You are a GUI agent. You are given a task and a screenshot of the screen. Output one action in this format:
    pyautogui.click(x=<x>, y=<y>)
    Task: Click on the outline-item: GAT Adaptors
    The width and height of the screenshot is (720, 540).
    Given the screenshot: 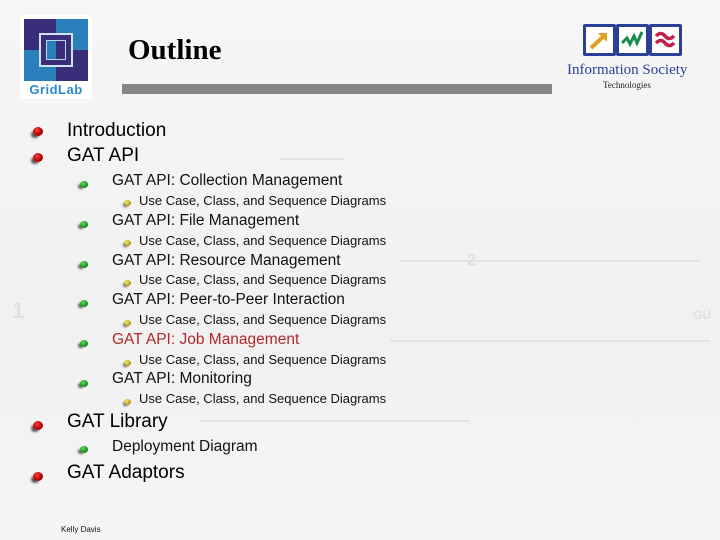 What is the action you would take?
    pyautogui.click(x=126, y=472)
    